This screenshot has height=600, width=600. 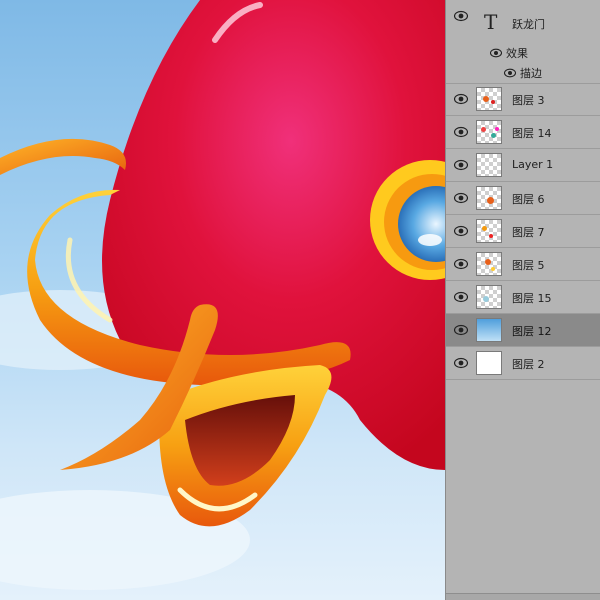 I want to click on panel-footer, so click(x=523, y=596).